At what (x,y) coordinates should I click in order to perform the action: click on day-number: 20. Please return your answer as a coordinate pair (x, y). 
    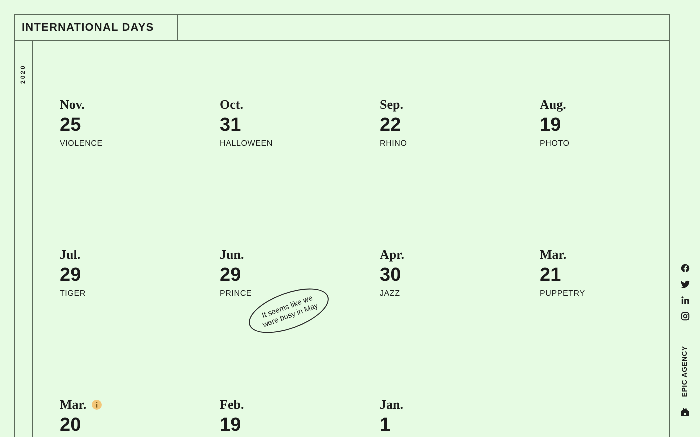
    Looking at the image, I should click on (71, 425).